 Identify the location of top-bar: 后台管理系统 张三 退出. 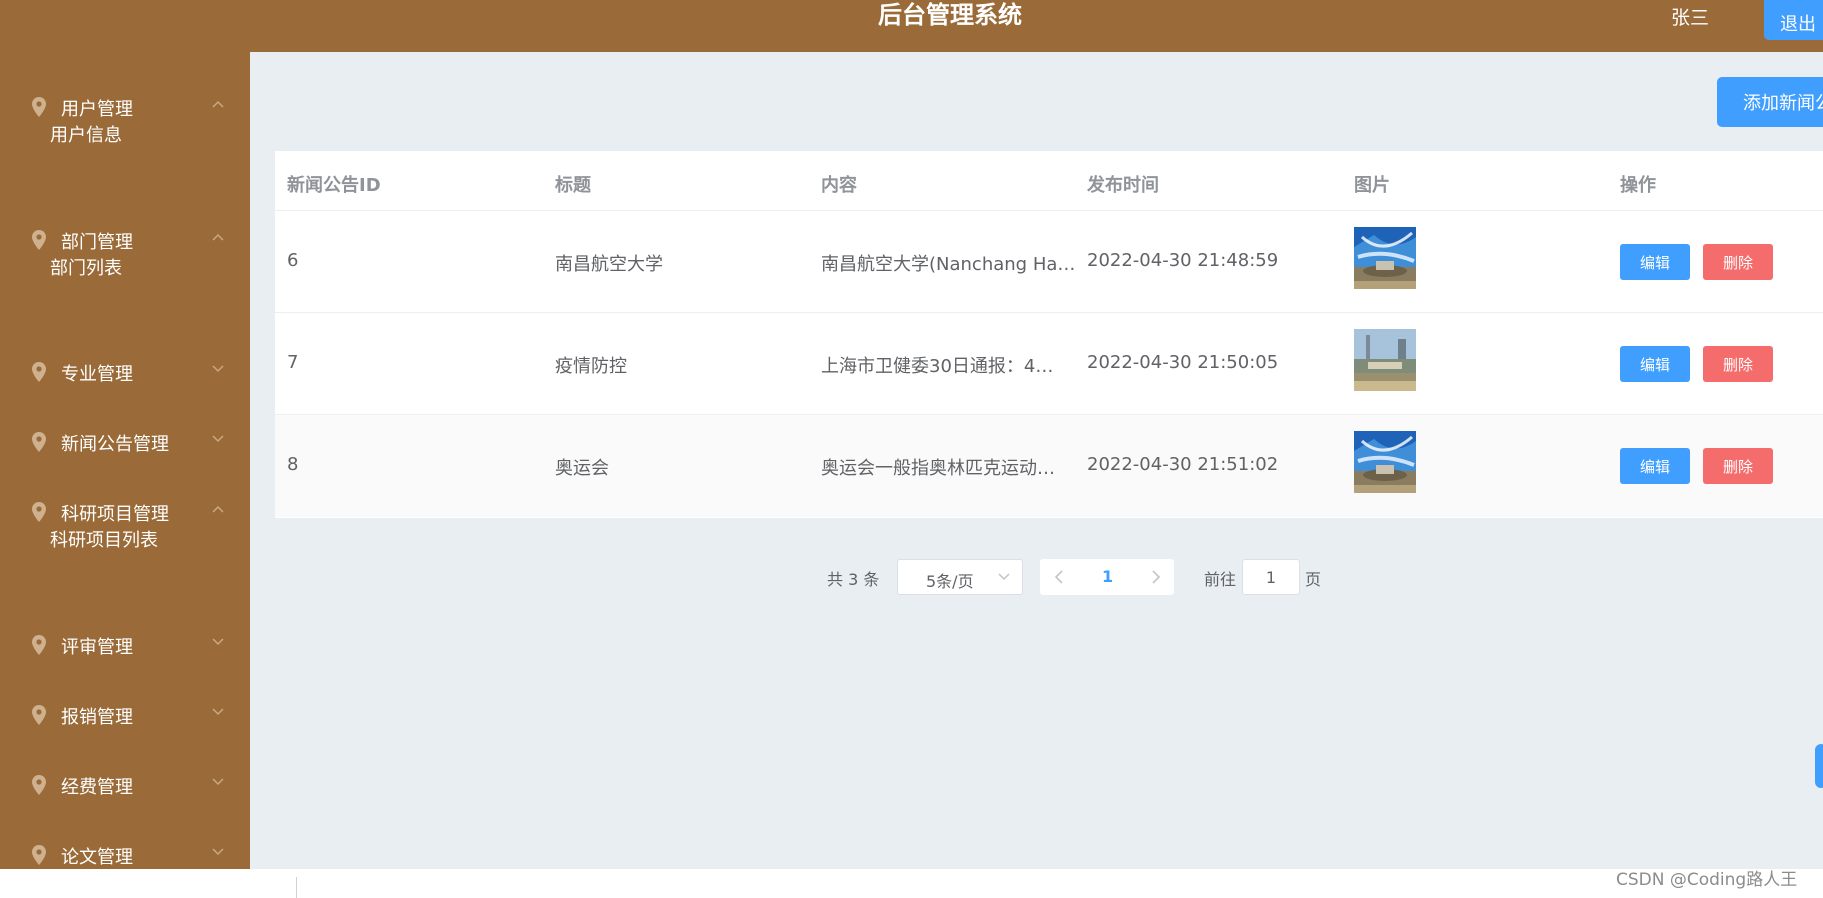
(911, 26).